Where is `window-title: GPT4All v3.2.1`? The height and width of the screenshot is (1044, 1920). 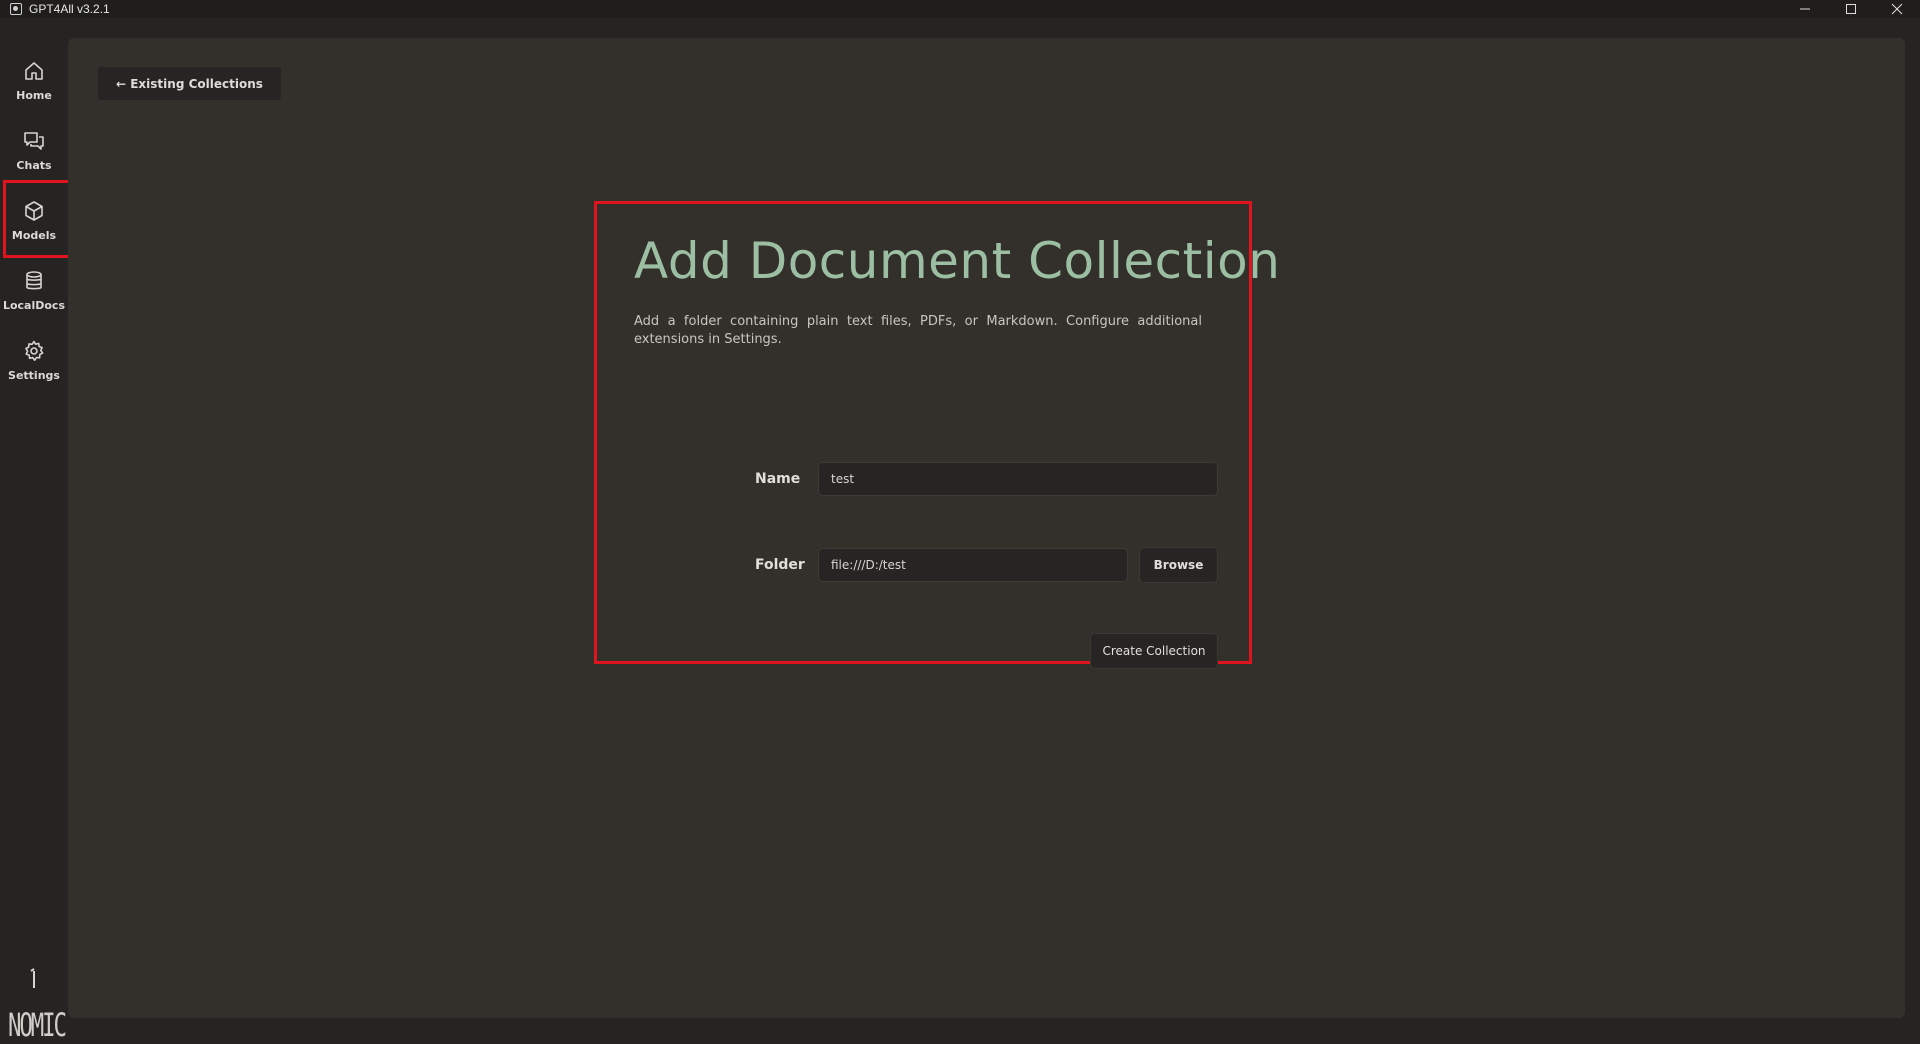 window-title: GPT4All v3.2.1 is located at coordinates (69, 9).